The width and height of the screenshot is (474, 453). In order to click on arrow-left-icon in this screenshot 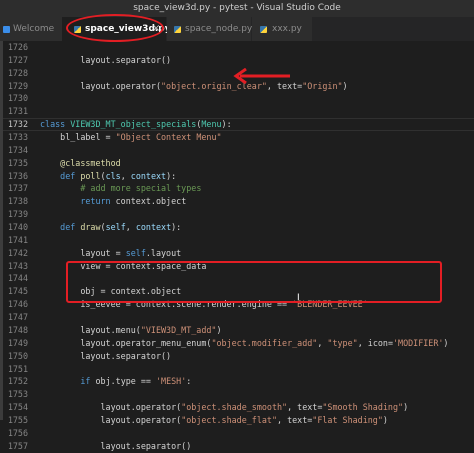, I will do `click(261, 76)`.